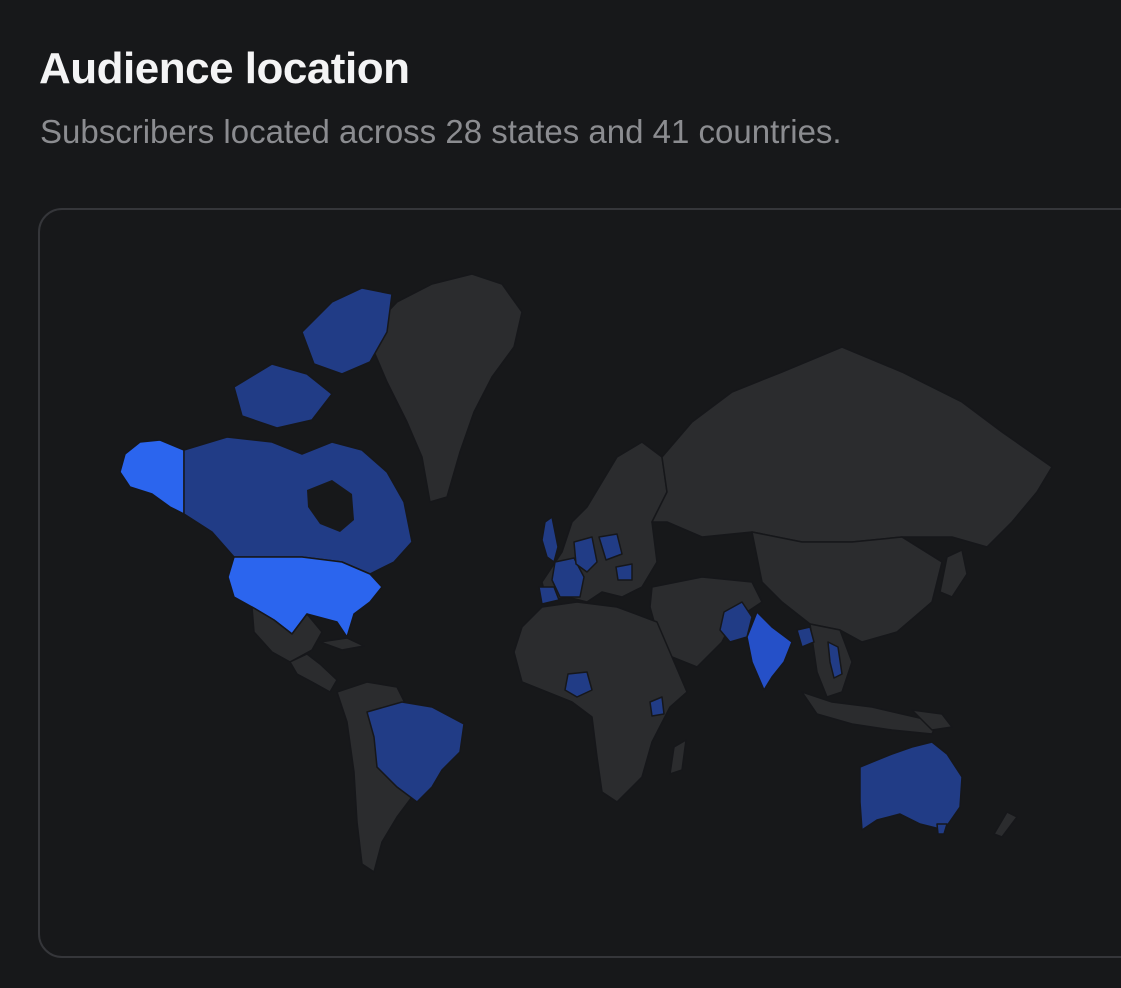  What do you see at coordinates (283, 396) in the screenshot?
I see `region-canada-islands` at bounding box center [283, 396].